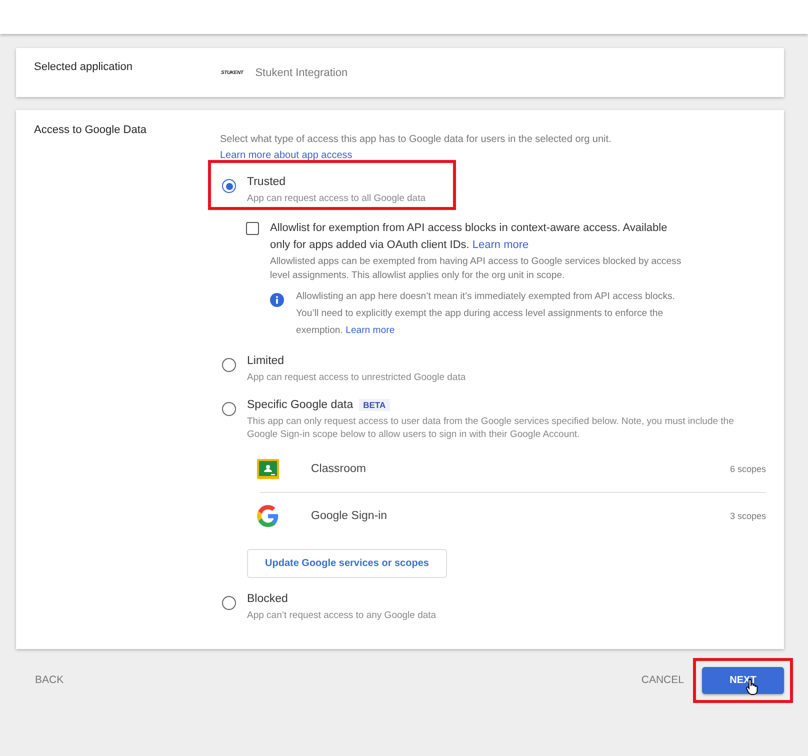 The height and width of the screenshot is (756, 808). I want to click on option-description: App can request access to all Google data, so click(337, 199).